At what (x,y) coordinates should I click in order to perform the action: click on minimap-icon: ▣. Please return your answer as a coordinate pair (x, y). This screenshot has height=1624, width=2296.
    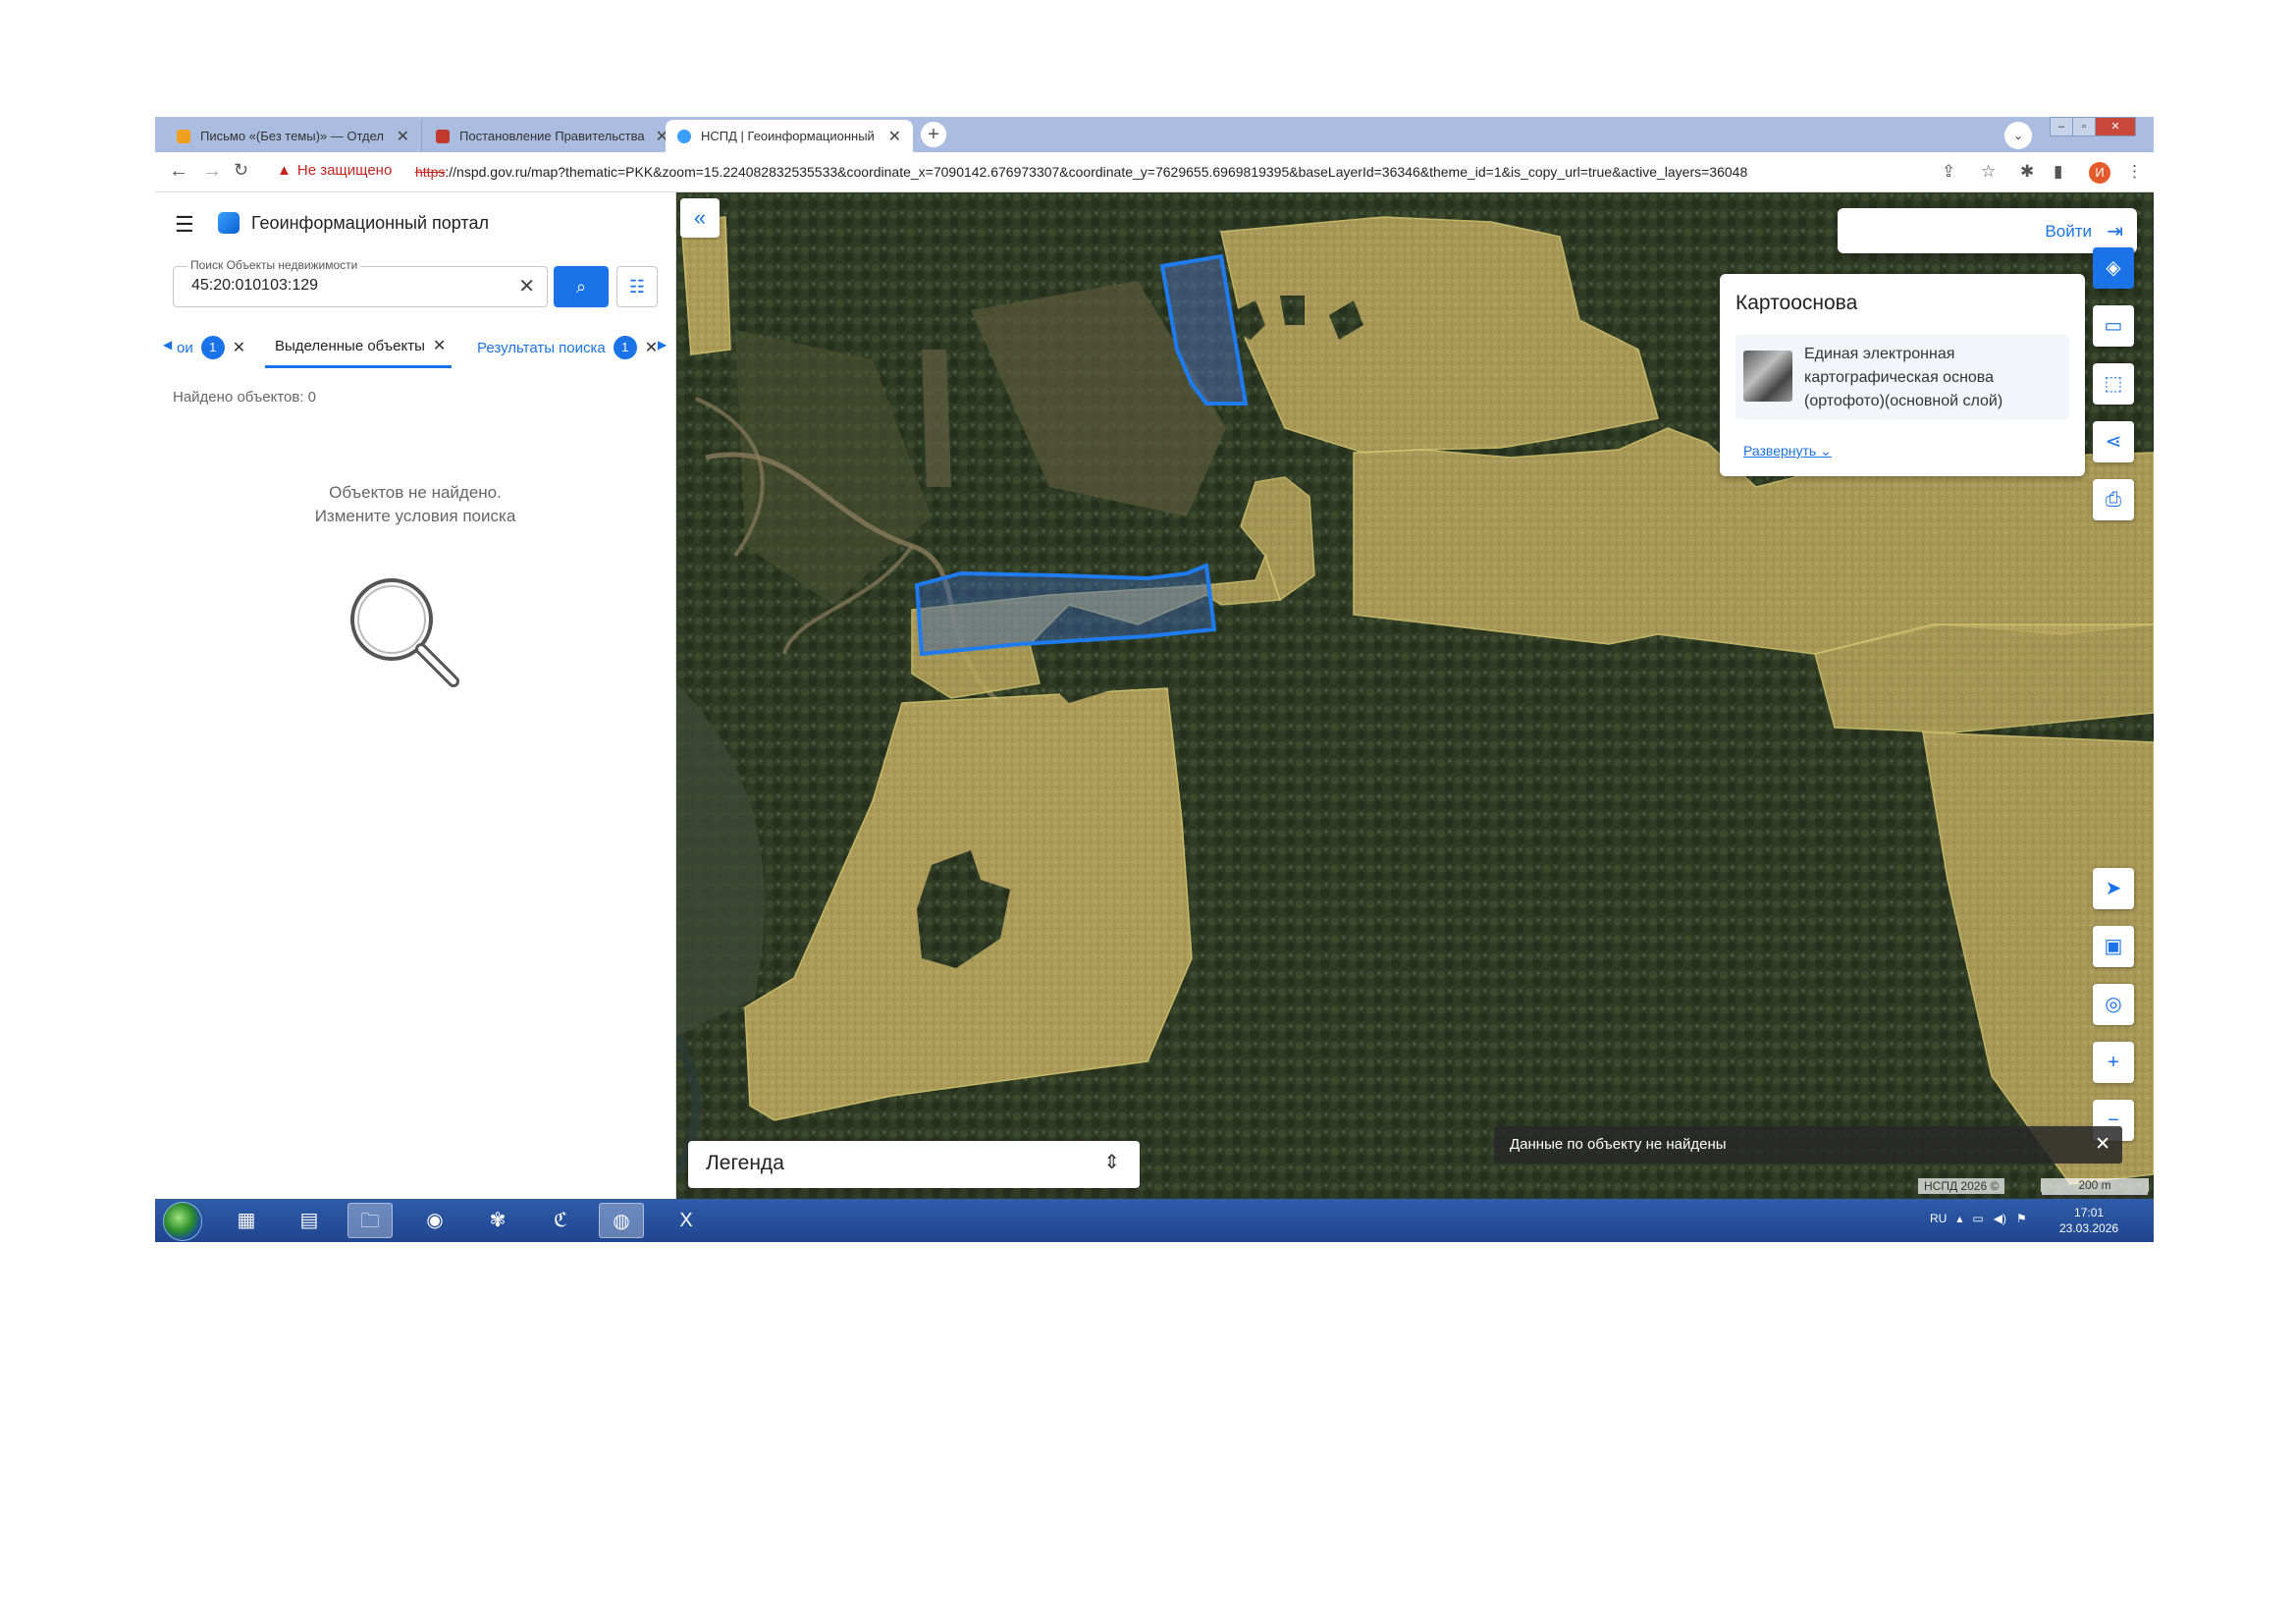
    Looking at the image, I should click on (2113, 946).